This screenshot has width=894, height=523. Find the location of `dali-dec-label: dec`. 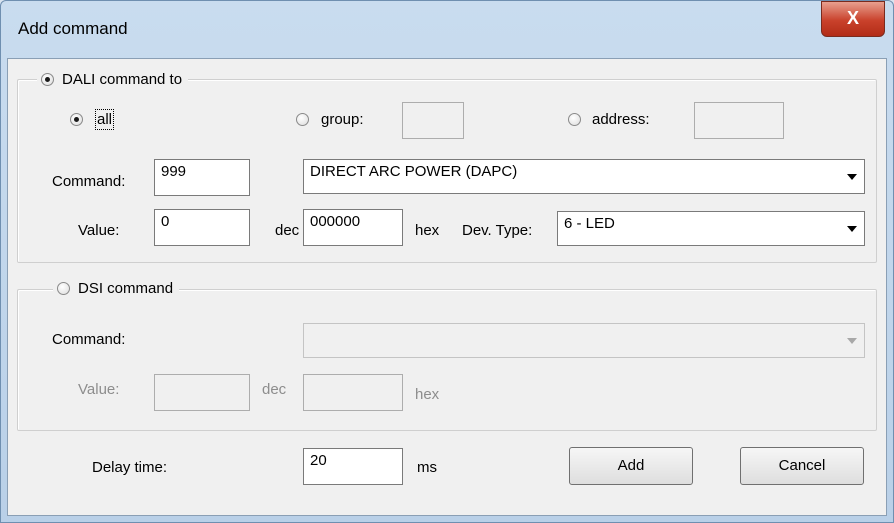

dali-dec-label: dec is located at coordinates (287, 230).